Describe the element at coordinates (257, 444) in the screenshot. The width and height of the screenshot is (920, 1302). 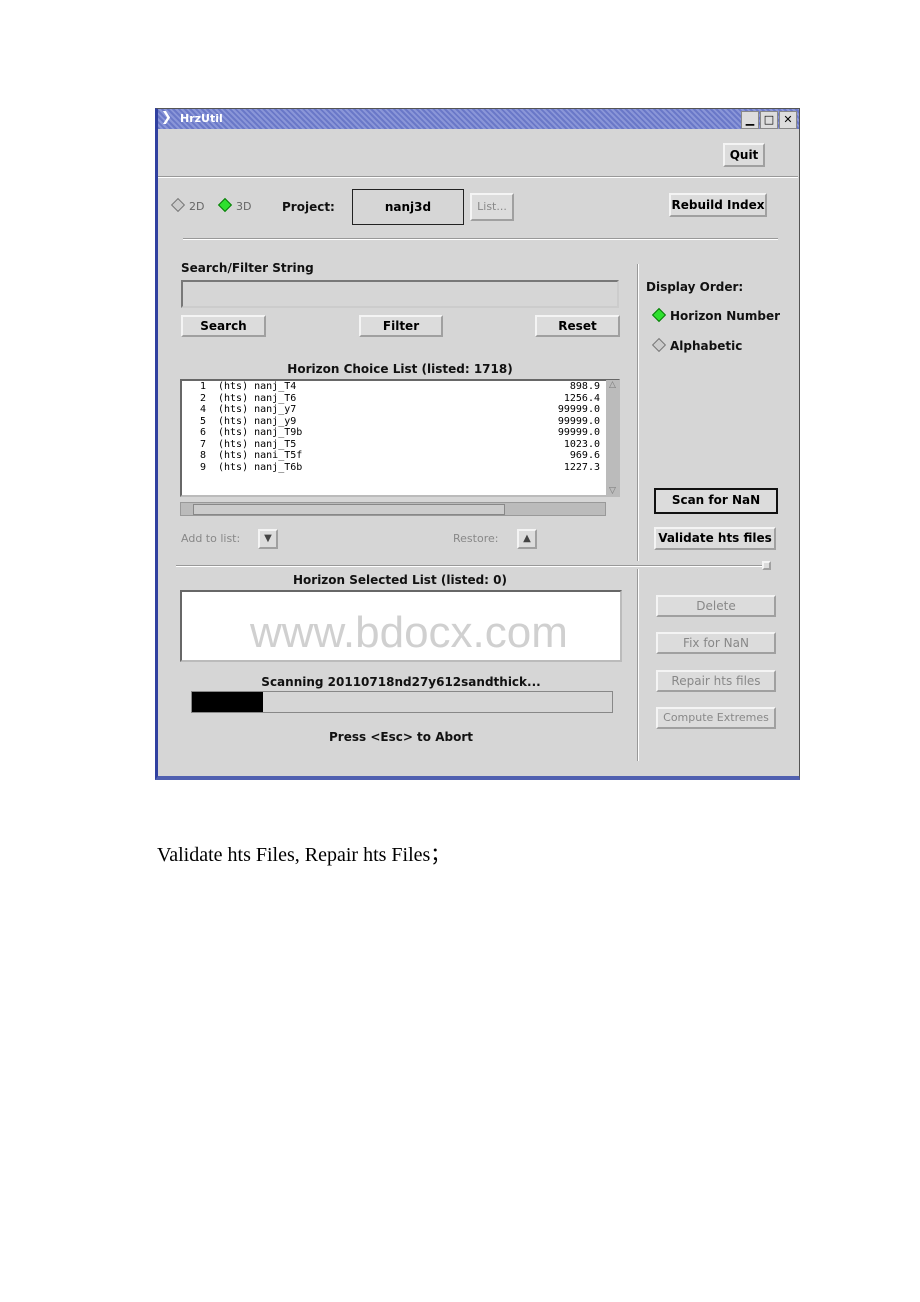
I see `row-name: (hts) nanj_T5` at that location.